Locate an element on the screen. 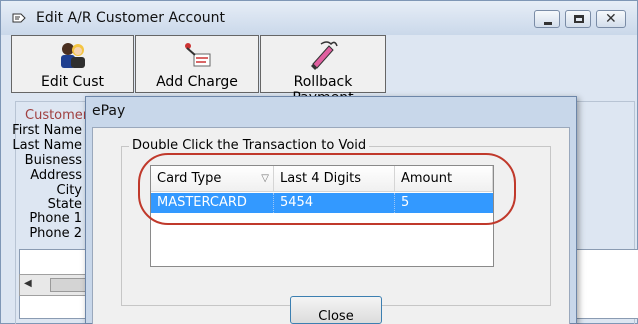 This screenshot has height=324, width=638. list-header: Card Type ▽ Last 4 Digits Amount is located at coordinates (322, 179).